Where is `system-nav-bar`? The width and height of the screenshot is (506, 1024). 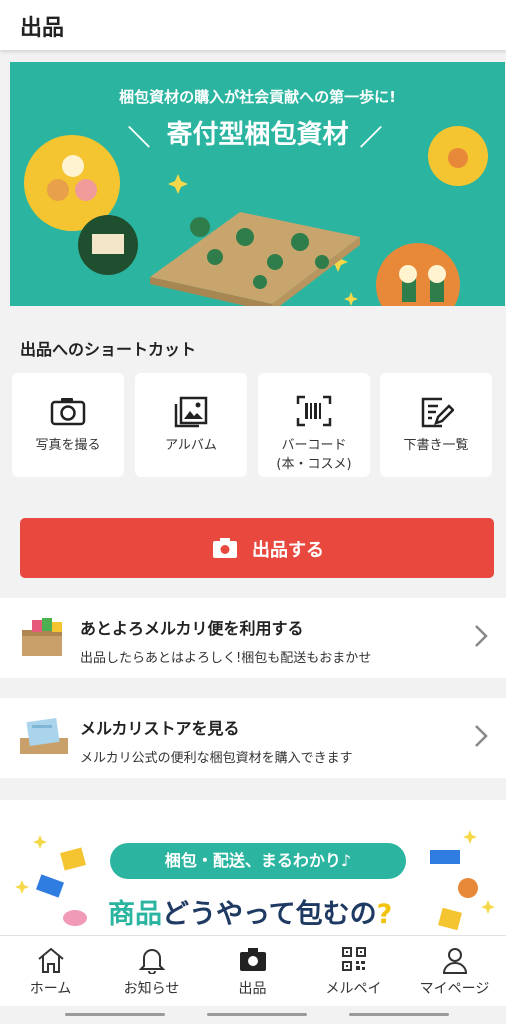 system-nav-bar is located at coordinates (253, 1015).